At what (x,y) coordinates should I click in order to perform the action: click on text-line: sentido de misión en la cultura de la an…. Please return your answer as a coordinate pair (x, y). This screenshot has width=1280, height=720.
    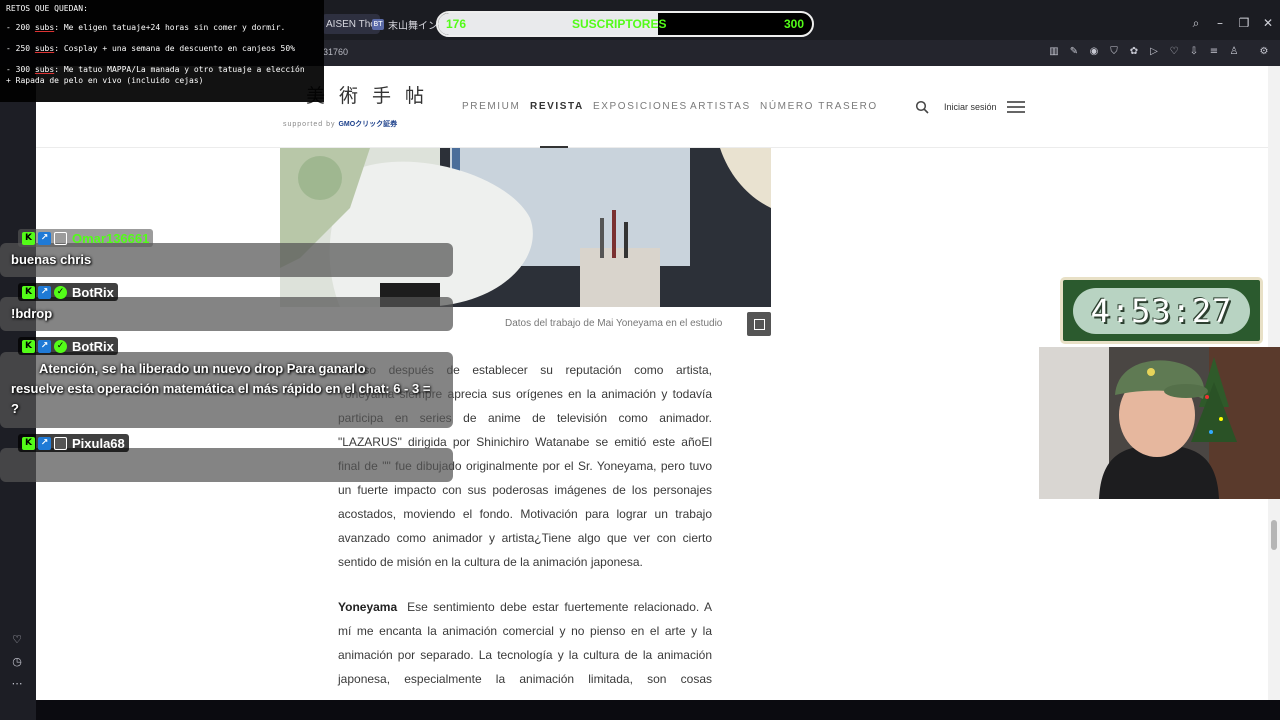
    Looking at the image, I should click on (490, 562).